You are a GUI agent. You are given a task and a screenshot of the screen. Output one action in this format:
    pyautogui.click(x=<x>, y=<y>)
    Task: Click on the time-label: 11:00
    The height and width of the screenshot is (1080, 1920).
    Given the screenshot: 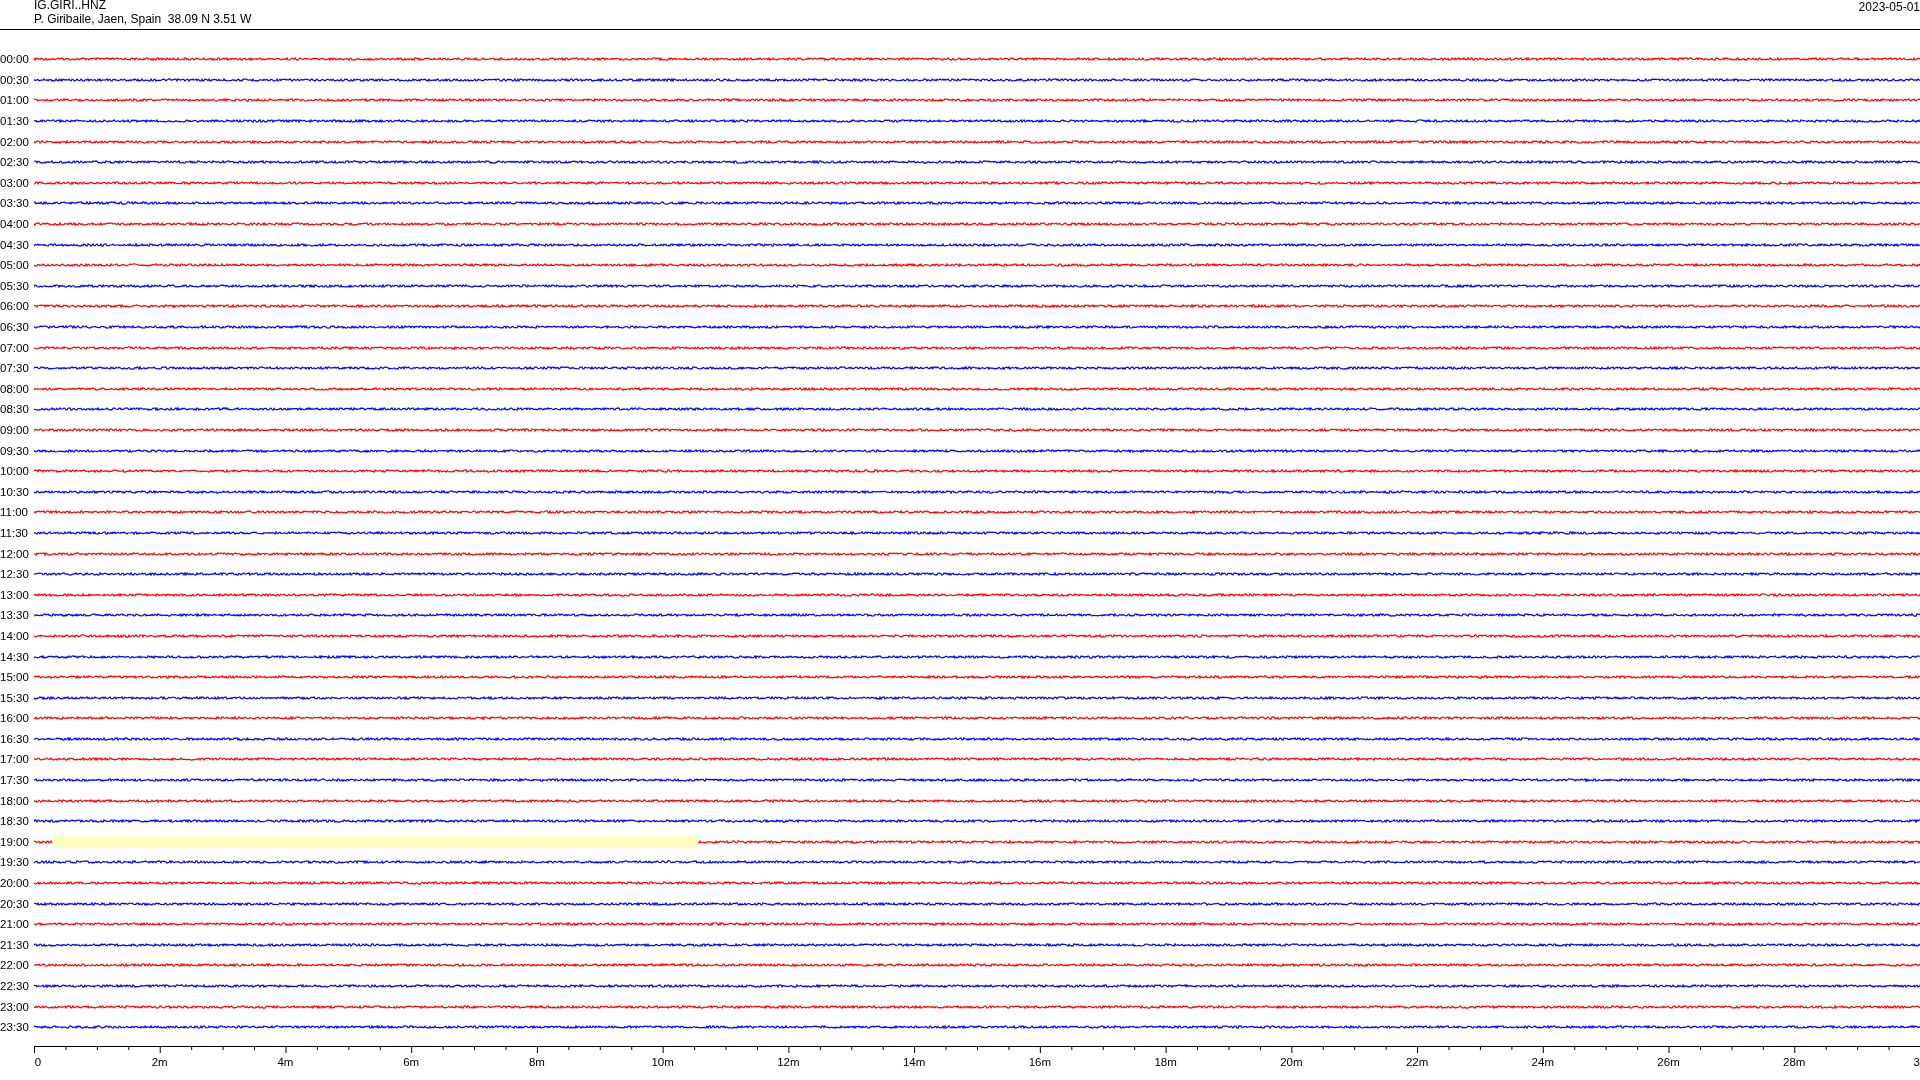 What is the action you would take?
    pyautogui.click(x=14, y=512)
    